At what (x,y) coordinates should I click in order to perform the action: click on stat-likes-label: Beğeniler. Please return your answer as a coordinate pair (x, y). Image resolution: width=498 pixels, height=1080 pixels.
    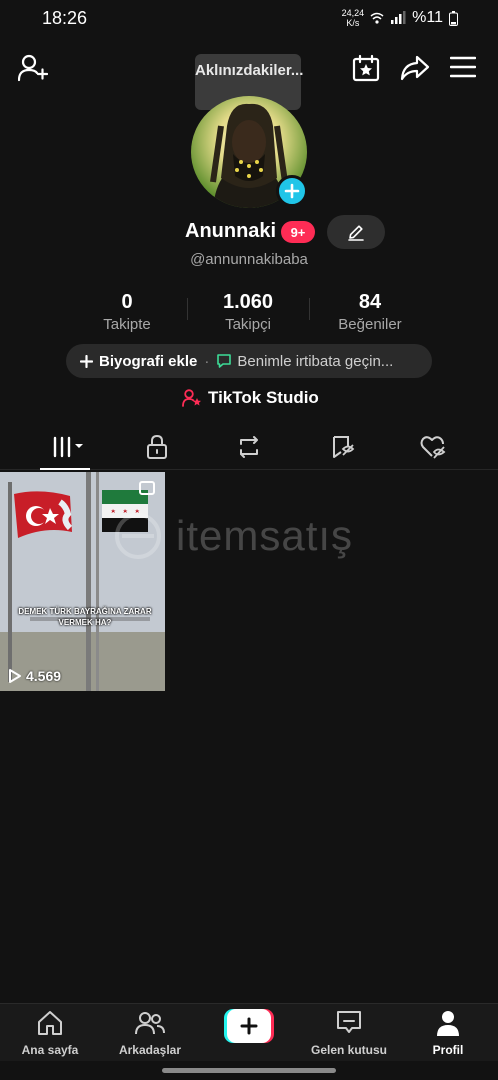
    Looking at the image, I should click on (370, 324).